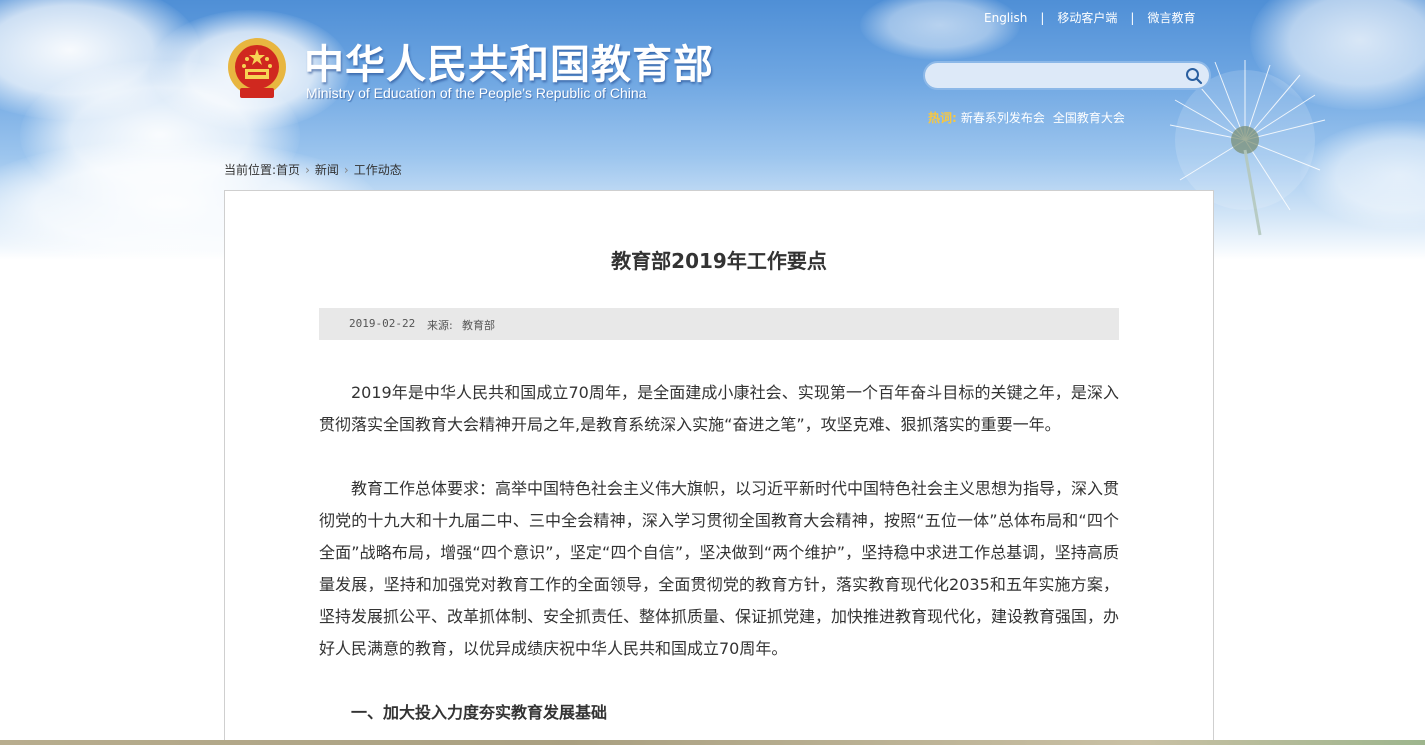 The image size is (1425, 745). What do you see at coordinates (250, 170) in the screenshot?
I see `breadcrumb-label: 当前位置:` at bounding box center [250, 170].